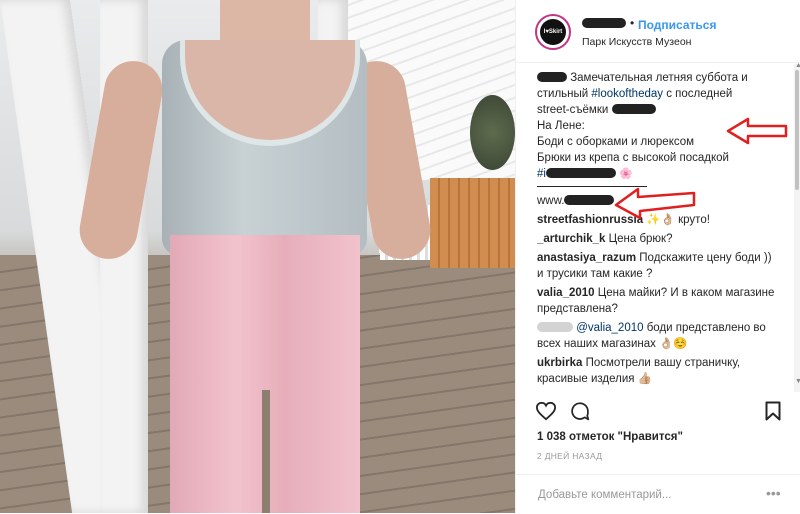  Describe the element at coordinates (698, 94) in the screenshot. I see `caption-text-2b: с последней` at that location.